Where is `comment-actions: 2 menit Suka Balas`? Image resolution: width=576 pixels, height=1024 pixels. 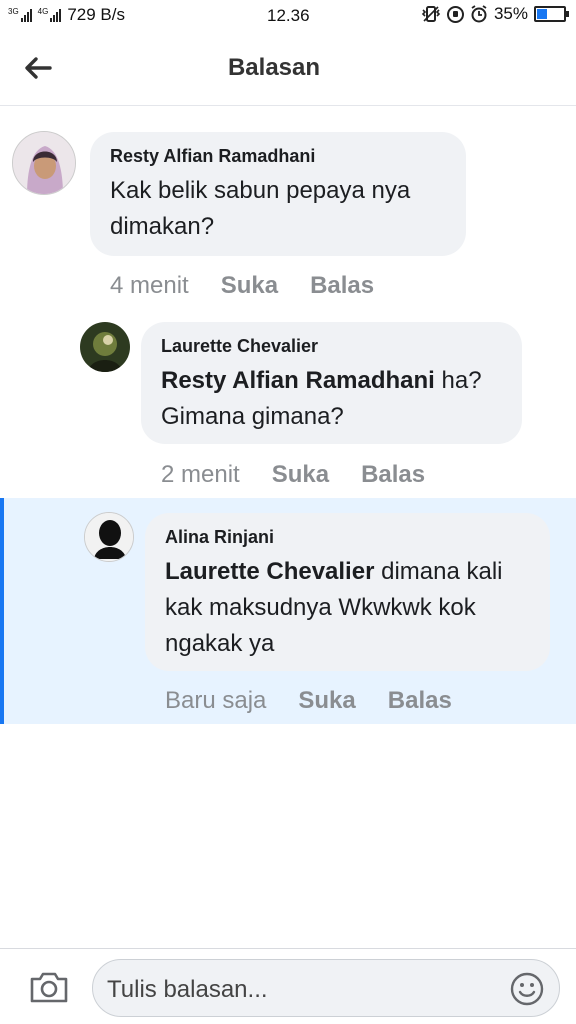
comment-actions: 2 menit Suka Balas is located at coordinates (293, 475).